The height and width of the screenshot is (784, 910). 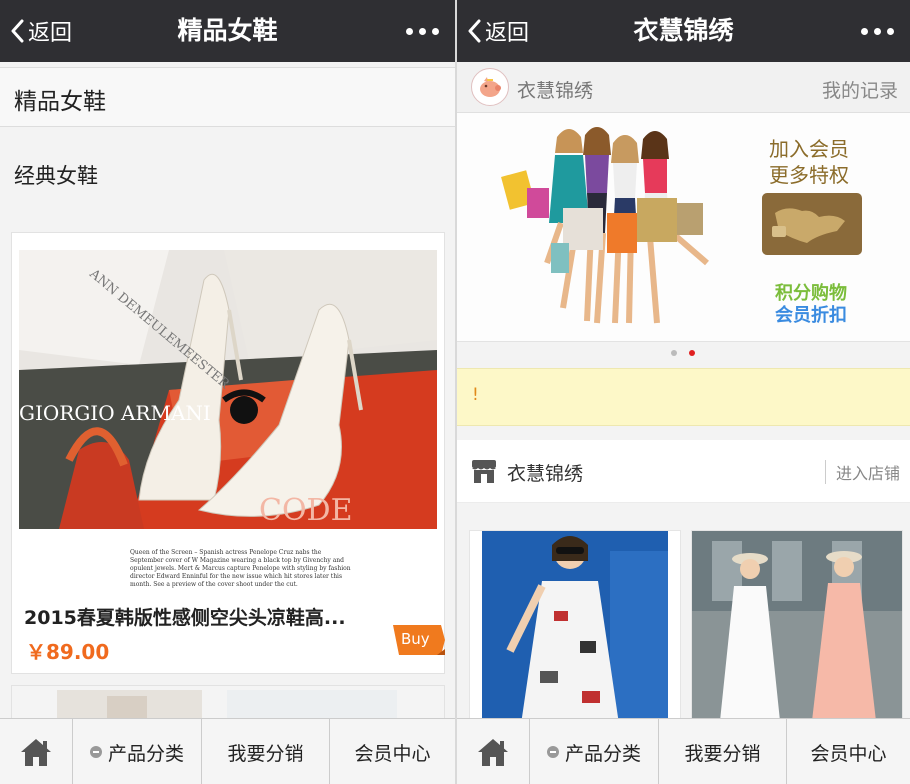 I want to click on store-bar: 衣慧锦绣 我的记录, so click(x=683, y=87).